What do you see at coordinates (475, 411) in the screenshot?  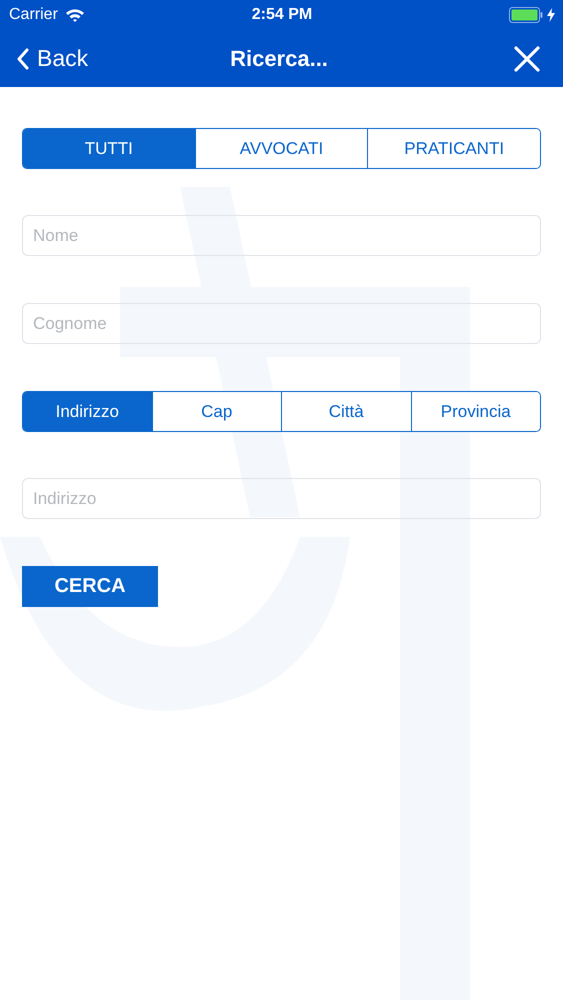 I see `segment-tab: Provincia` at bounding box center [475, 411].